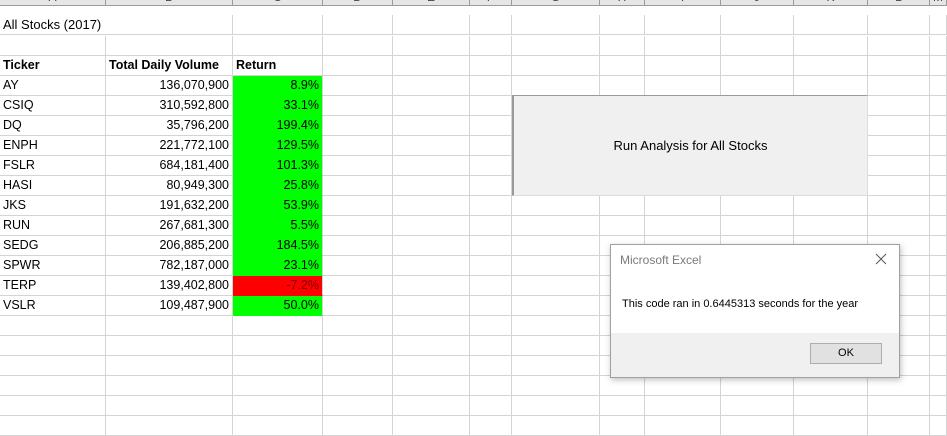 The width and height of the screenshot is (947, 436). Describe the element at coordinates (278, 186) in the screenshot. I see `return-cell: 25.8%` at that location.